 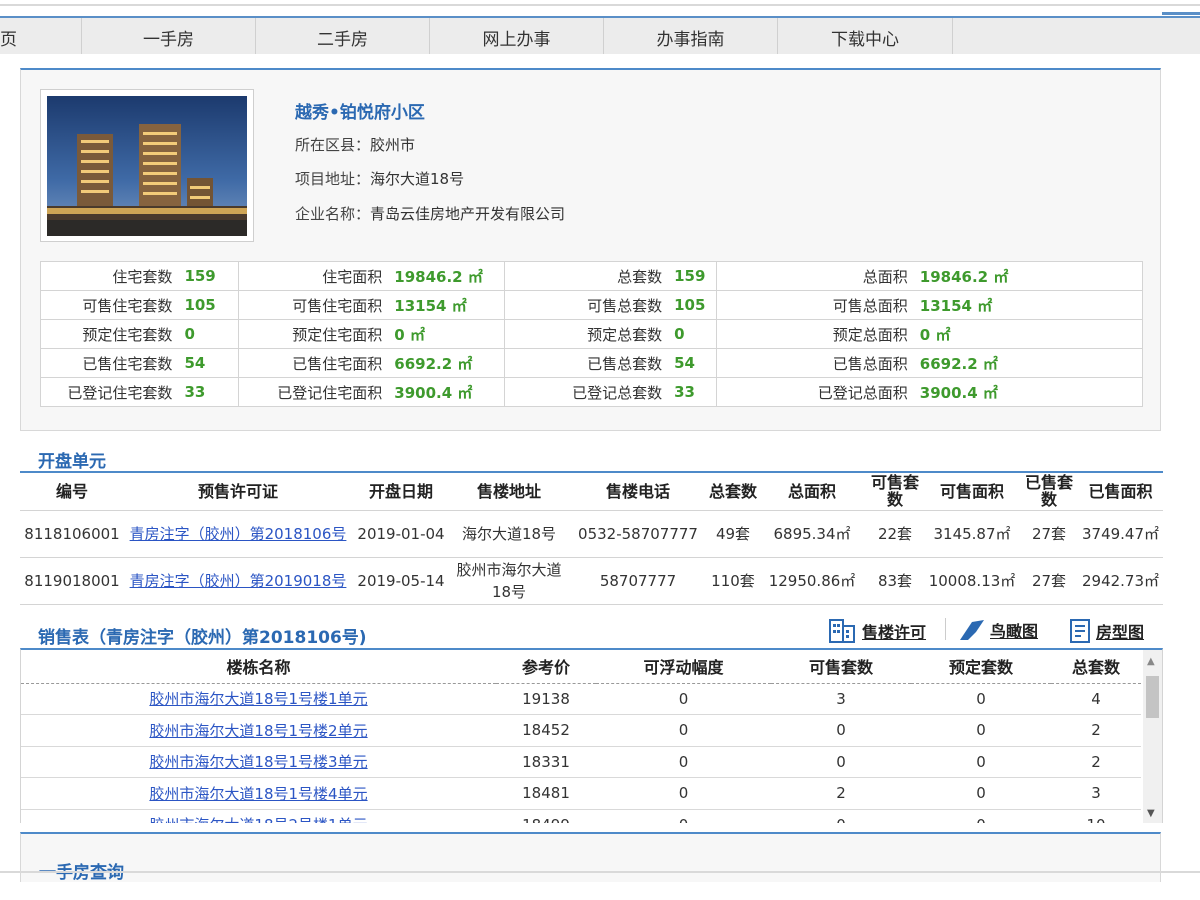 I want to click on sales-scrollbar: ▲ ▼, so click(x=1152, y=736).